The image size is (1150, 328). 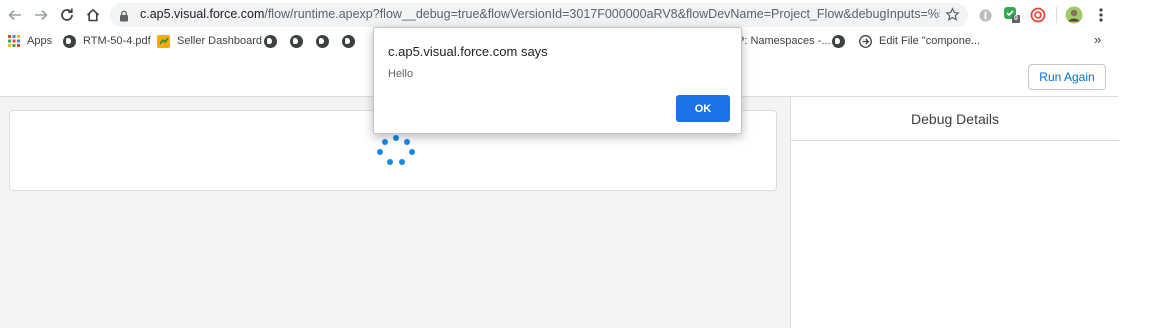 I want to click on extension-check-icon: 0, so click(x=1012, y=15).